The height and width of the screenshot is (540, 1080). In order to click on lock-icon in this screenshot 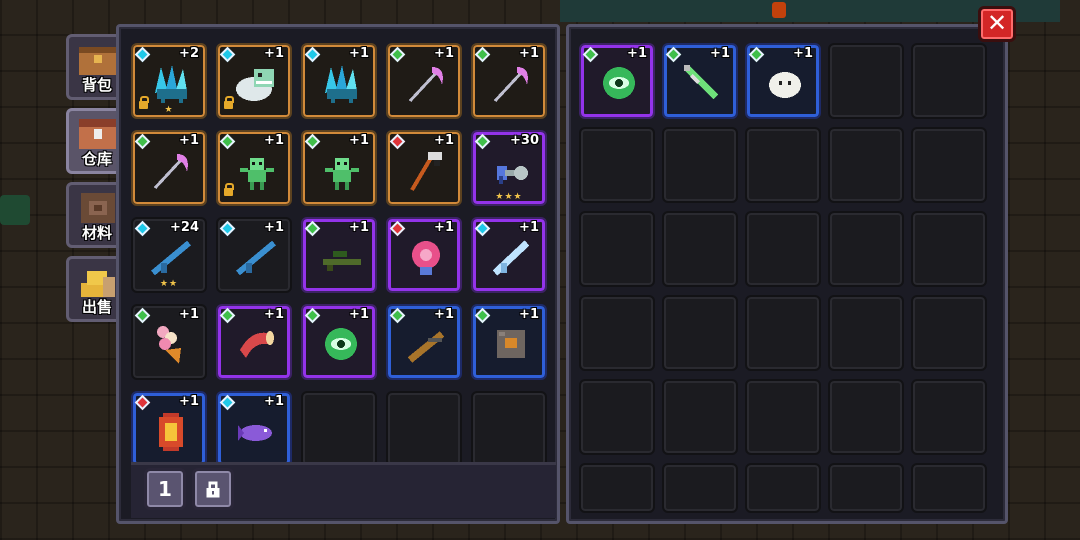, I will do `click(229, 189)`.